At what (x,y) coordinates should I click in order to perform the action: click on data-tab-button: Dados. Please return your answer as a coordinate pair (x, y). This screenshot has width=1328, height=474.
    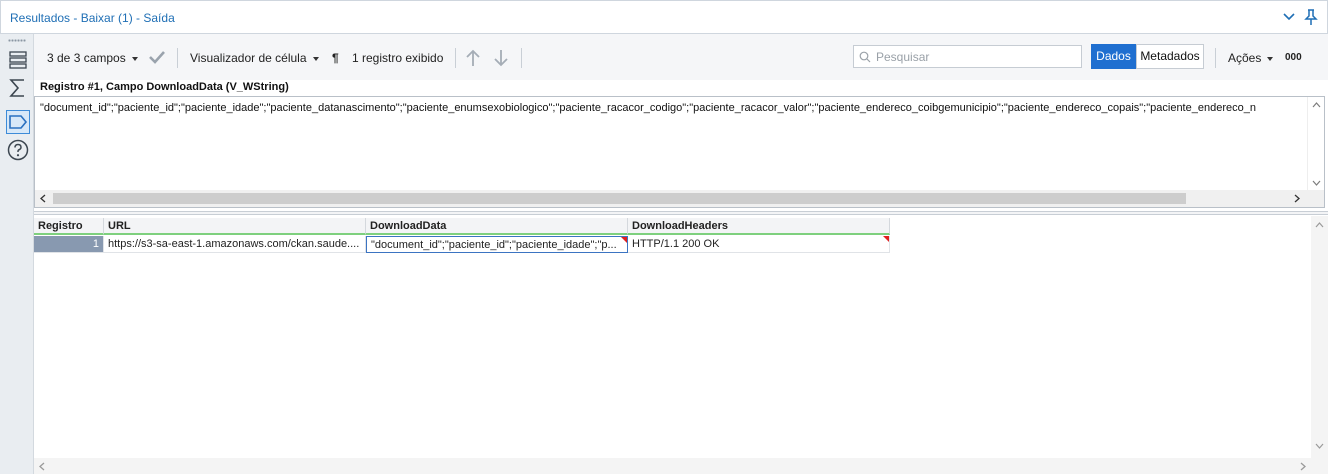
    Looking at the image, I should click on (1113, 56).